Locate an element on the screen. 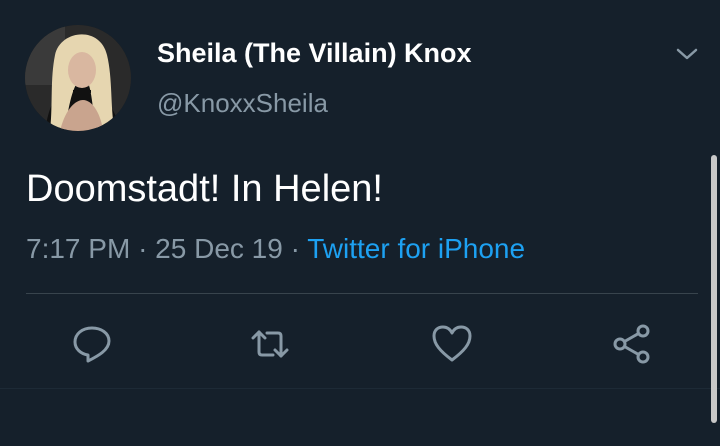 Image resolution: width=720 pixels, height=446 pixels. reply-icon is located at coordinates (92, 344).